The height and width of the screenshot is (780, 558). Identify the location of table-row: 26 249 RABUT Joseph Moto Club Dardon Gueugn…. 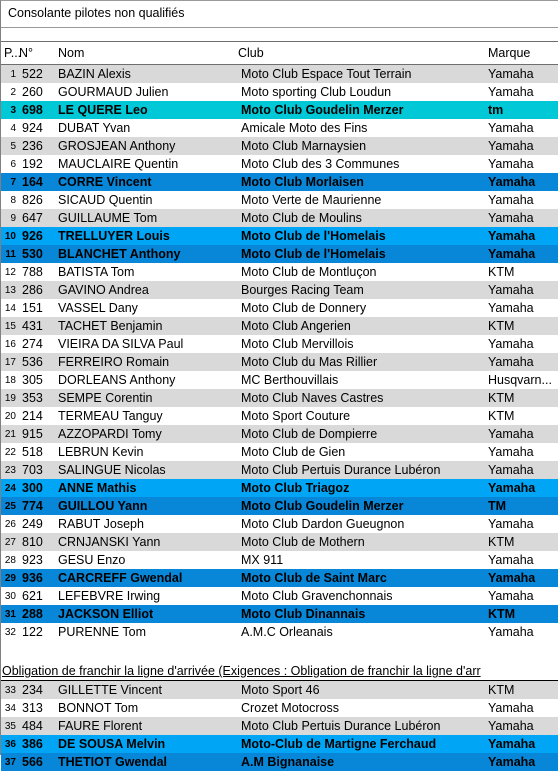
(279, 524).